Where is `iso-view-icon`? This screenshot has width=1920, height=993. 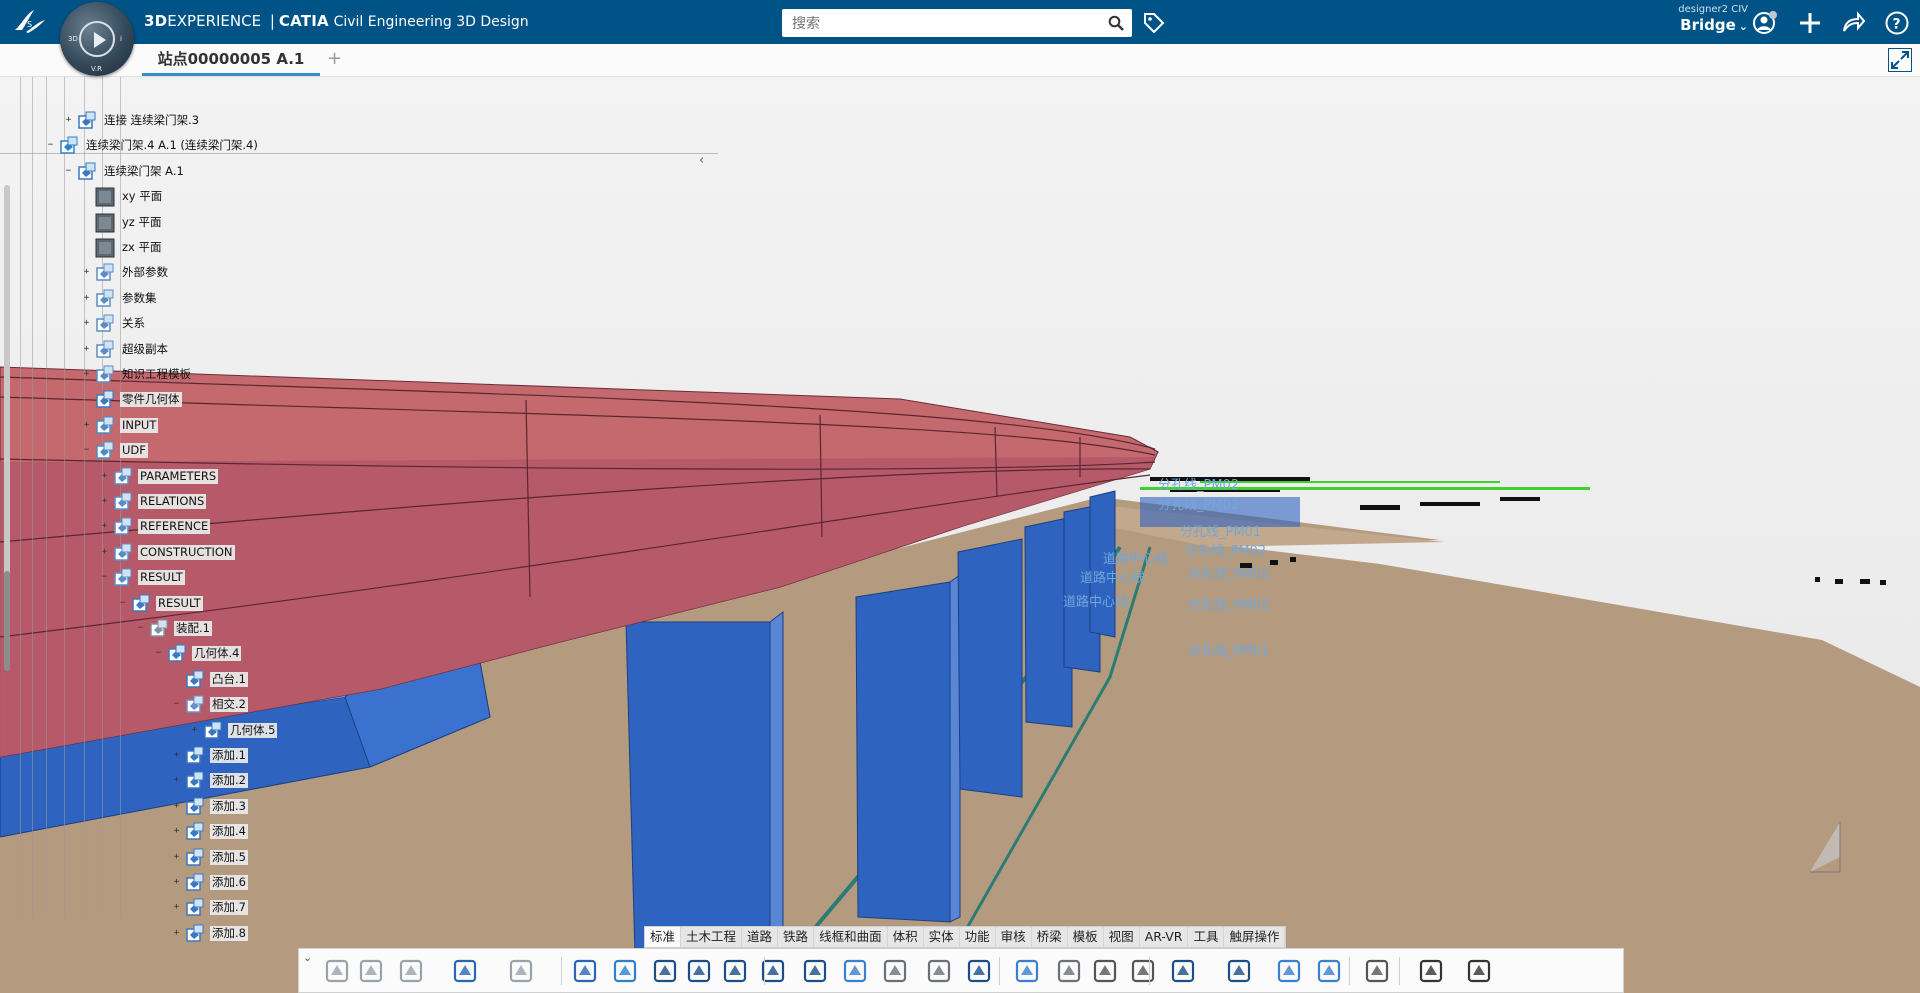
iso-view-icon is located at coordinates (855, 971).